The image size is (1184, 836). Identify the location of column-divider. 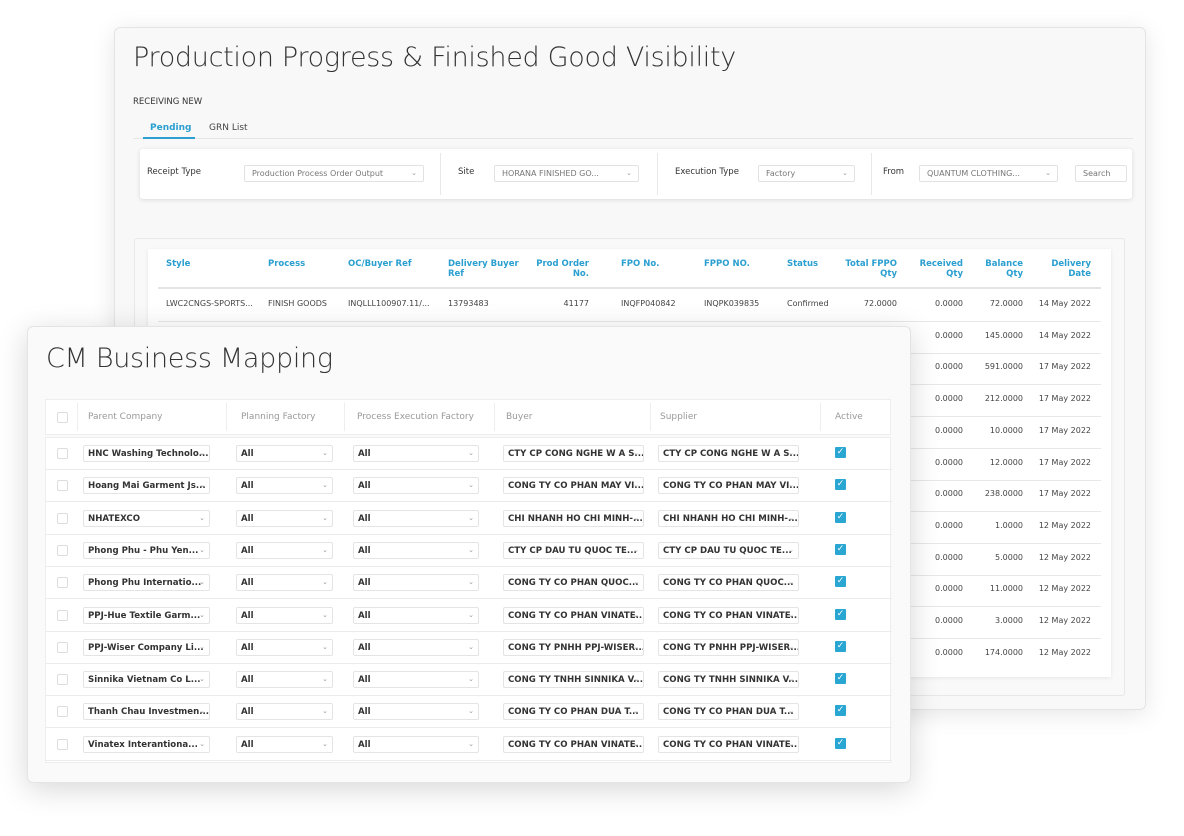
(650, 417).